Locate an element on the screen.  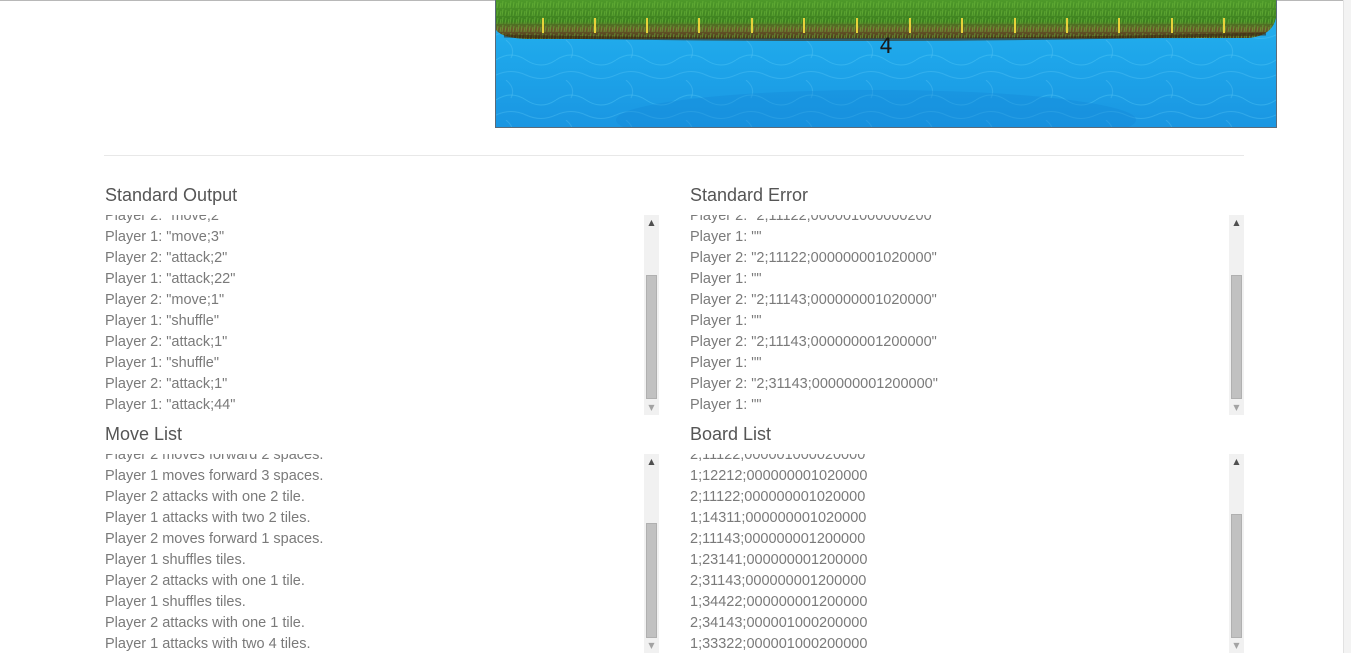
list-item: 1;12212;000000001020000 is located at coordinates (779, 476).